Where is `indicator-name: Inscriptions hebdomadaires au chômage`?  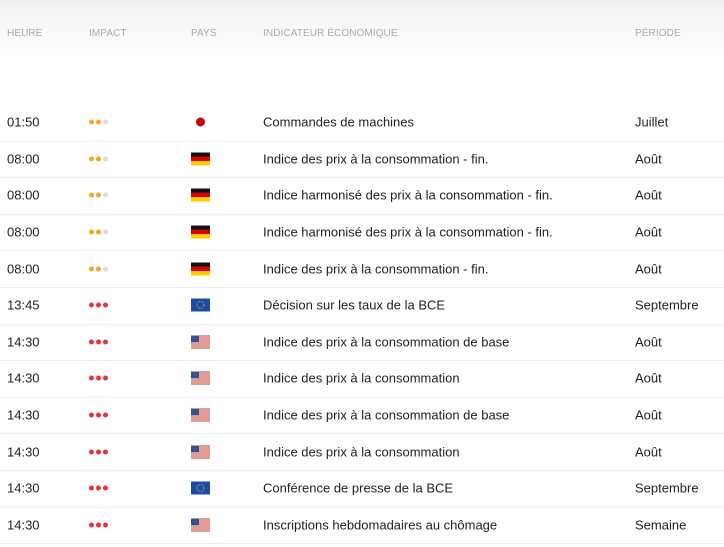
indicator-name: Inscriptions hebdomadaires au chômage is located at coordinates (380, 524).